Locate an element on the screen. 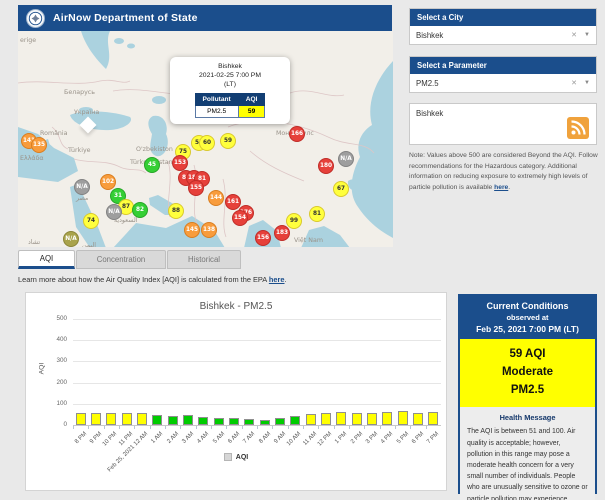 The width and height of the screenshot is (605, 500). app-title: AirNow Department of State is located at coordinates (125, 18).